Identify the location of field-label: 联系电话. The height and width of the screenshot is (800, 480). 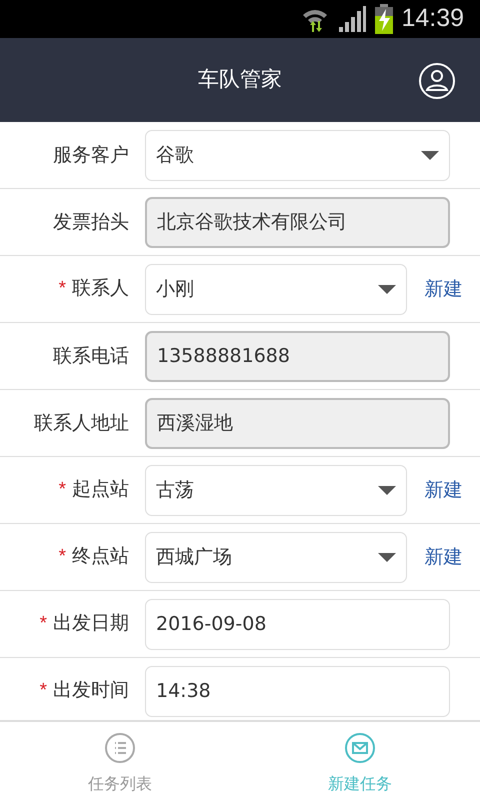
(91, 355).